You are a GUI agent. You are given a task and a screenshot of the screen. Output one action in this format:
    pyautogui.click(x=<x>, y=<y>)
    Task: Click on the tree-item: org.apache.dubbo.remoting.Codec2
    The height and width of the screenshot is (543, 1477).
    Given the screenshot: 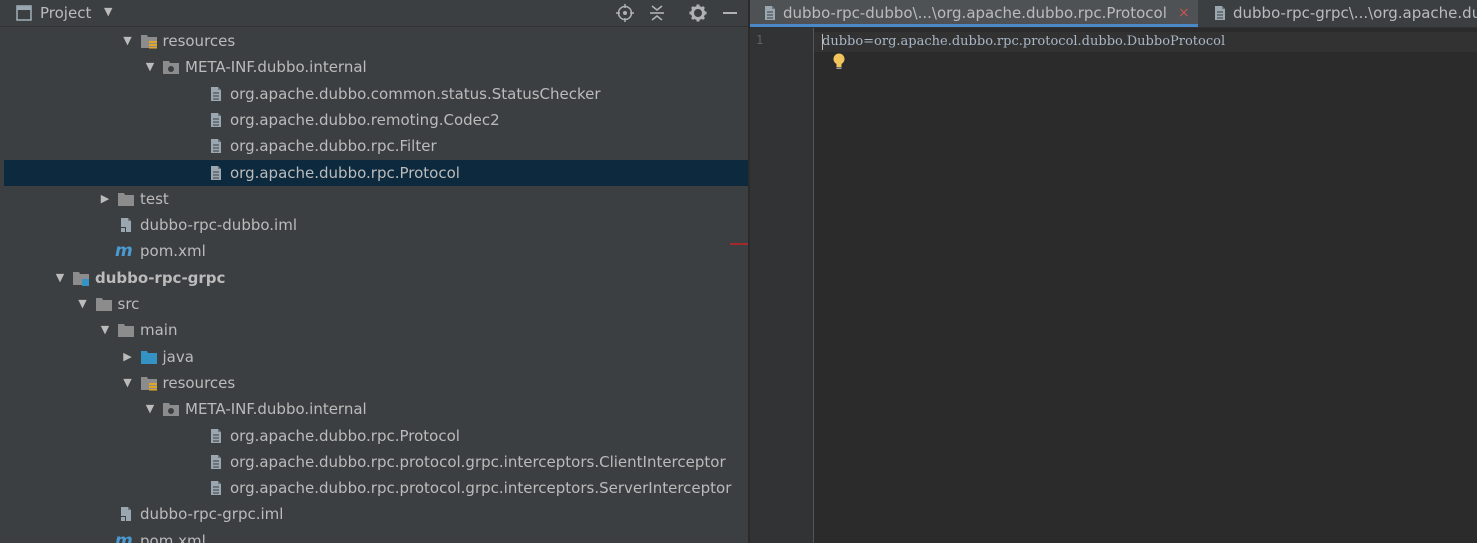 What is the action you would take?
    pyautogui.click(x=376, y=120)
    